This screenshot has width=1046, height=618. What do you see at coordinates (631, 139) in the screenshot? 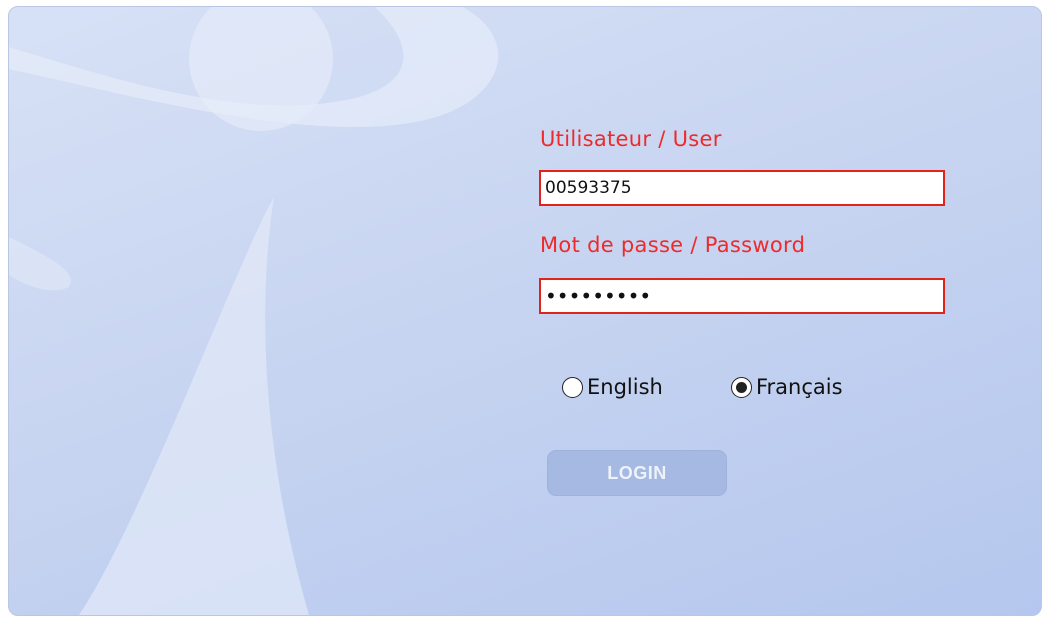
I see `user-label: Utilisateur / User` at bounding box center [631, 139].